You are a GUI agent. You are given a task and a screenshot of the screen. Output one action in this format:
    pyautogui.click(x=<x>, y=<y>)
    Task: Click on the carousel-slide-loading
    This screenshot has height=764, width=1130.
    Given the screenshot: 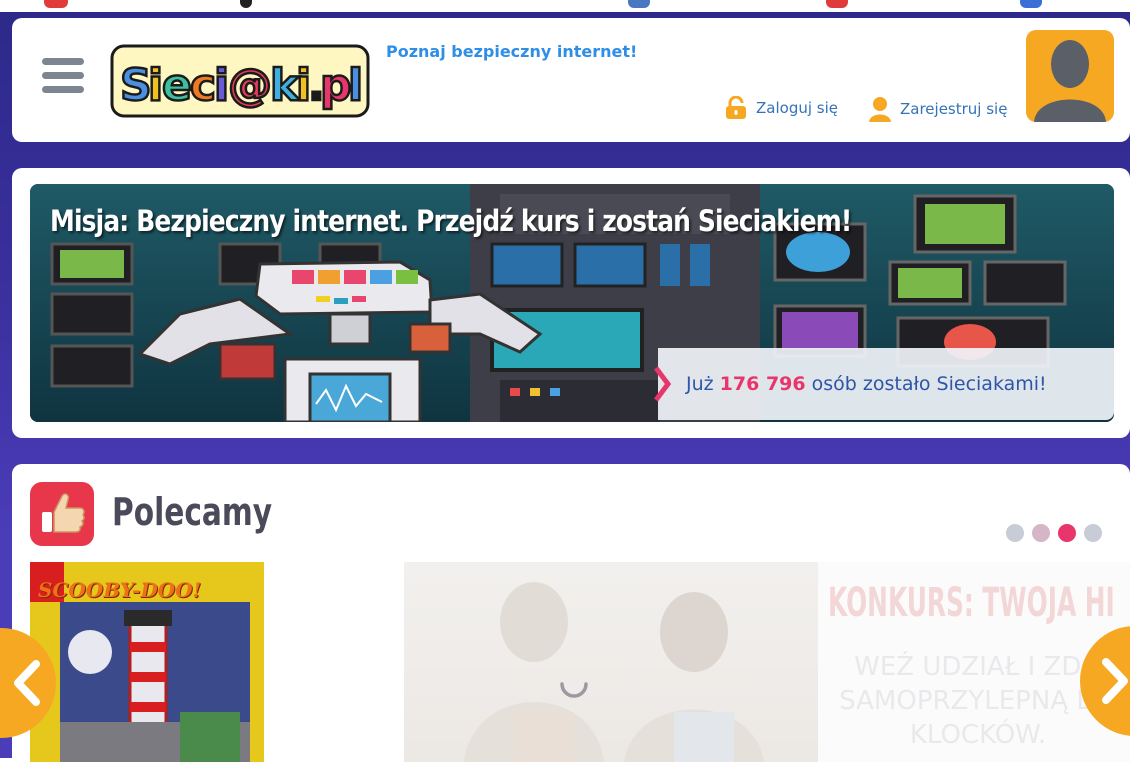 What is the action you would take?
    pyautogui.click(x=611, y=662)
    